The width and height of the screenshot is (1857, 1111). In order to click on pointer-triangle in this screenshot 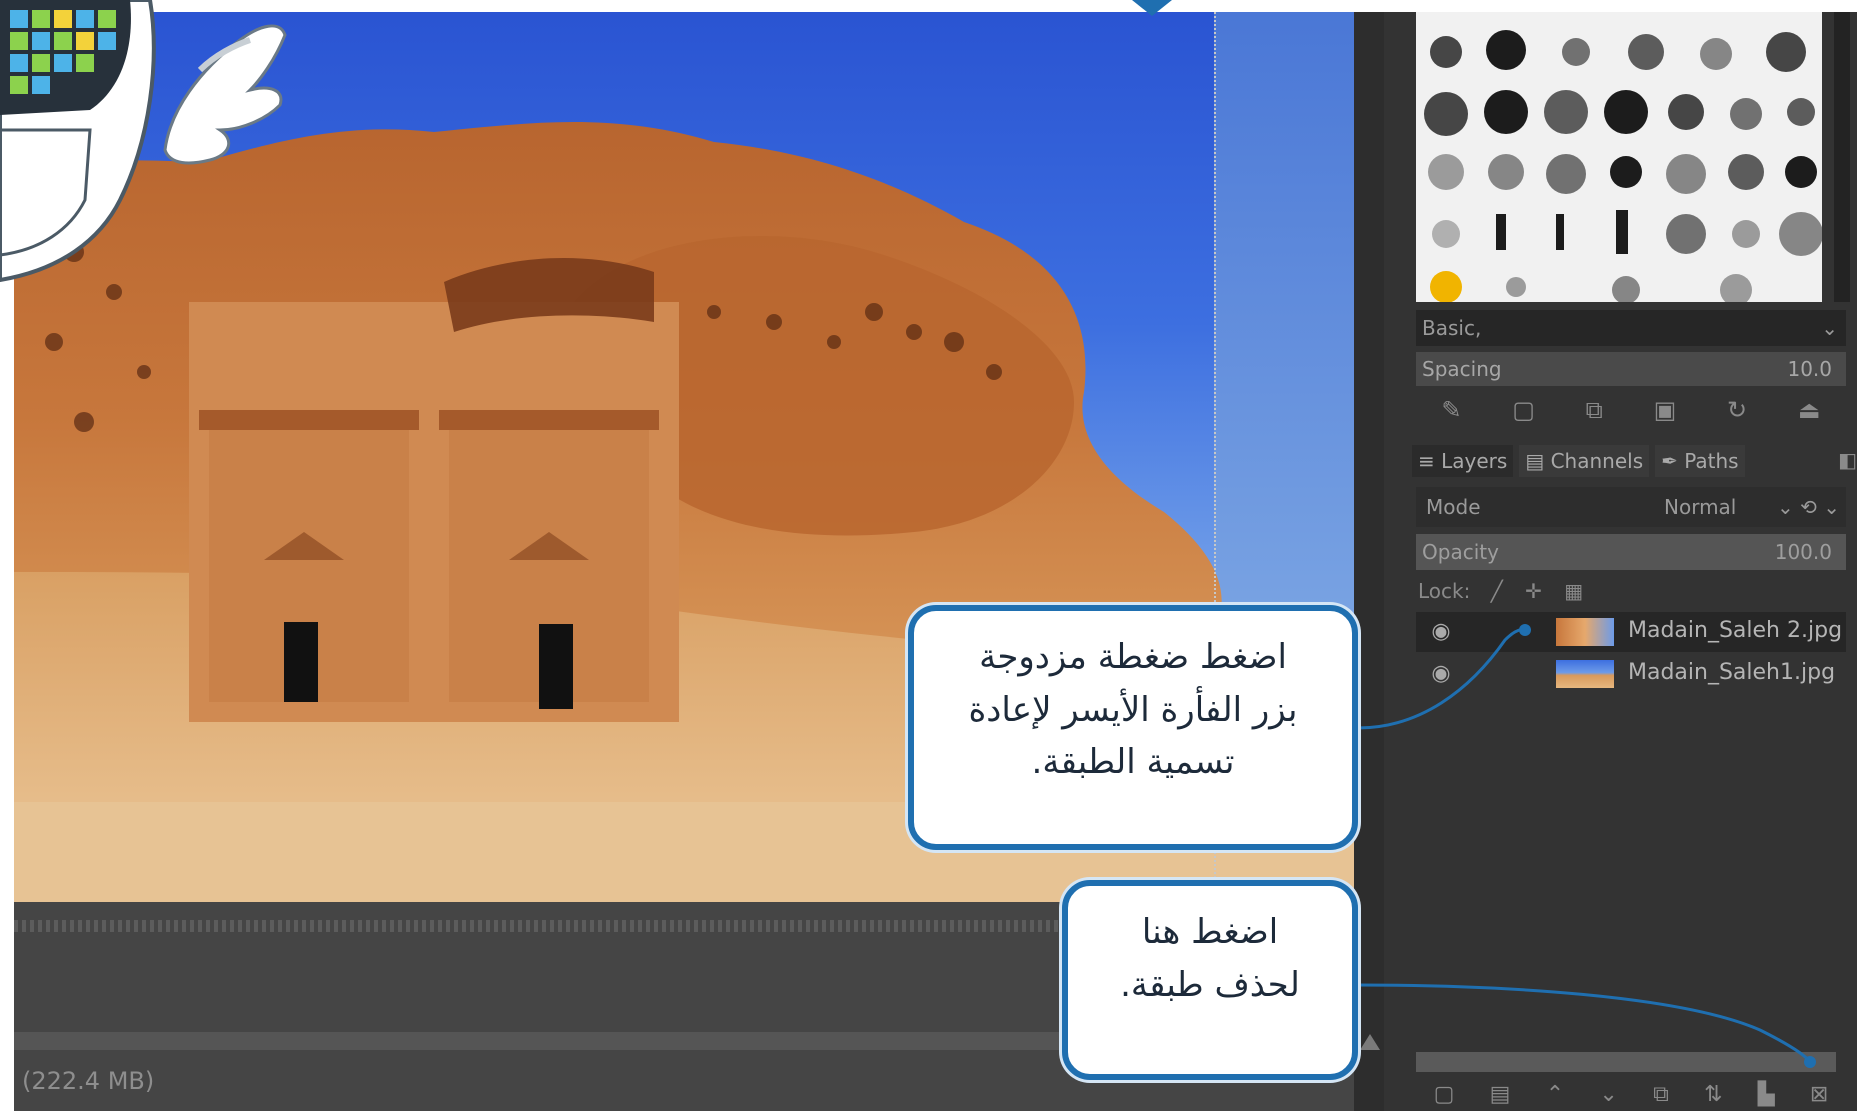, I will do `click(1152, 8)`.